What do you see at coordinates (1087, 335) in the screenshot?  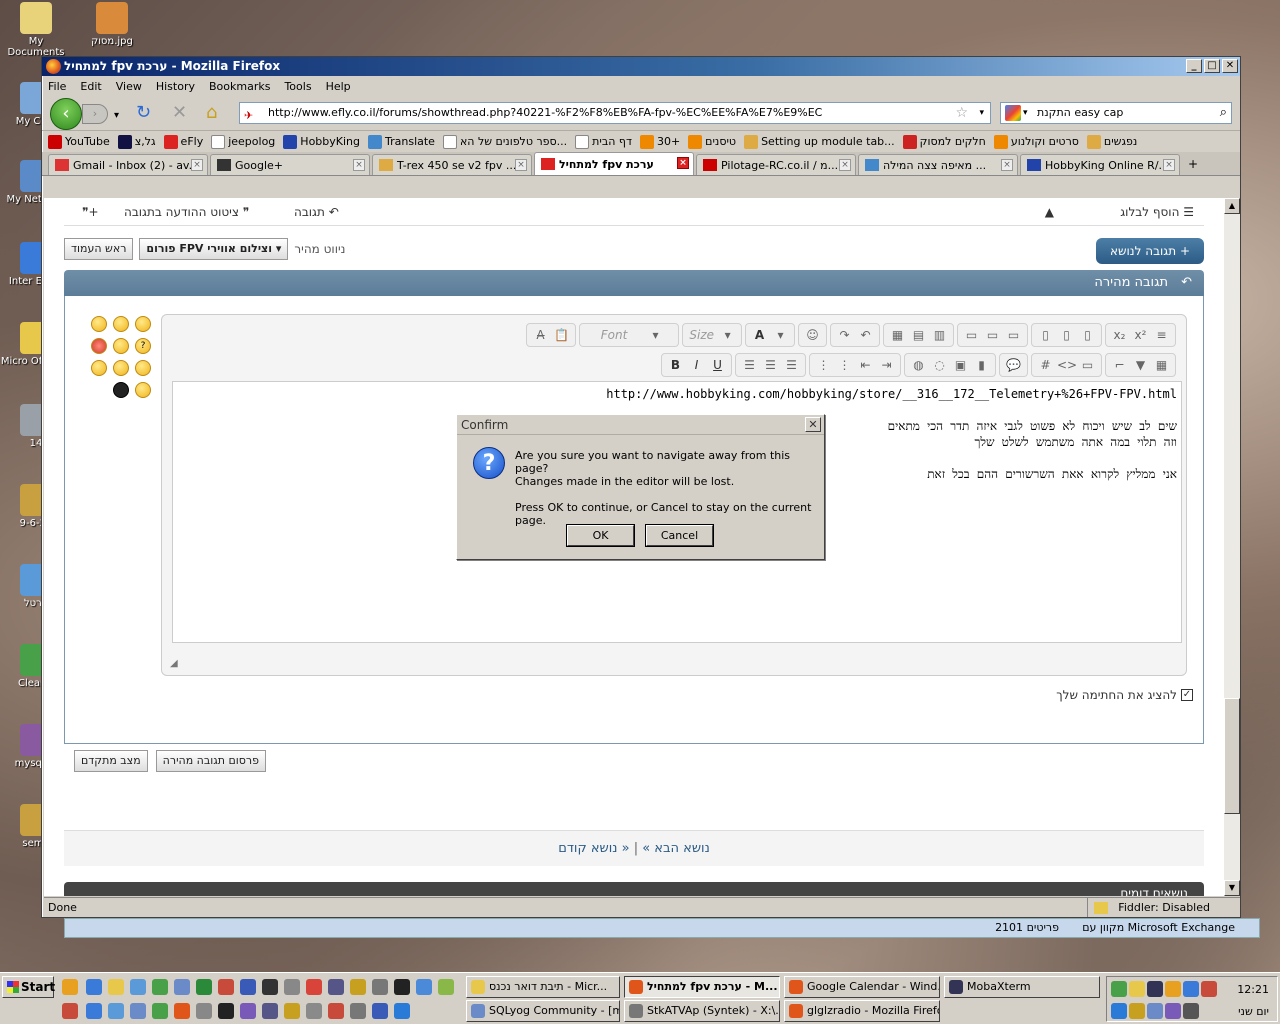 I see `doc-icon: ▯` at bounding box center [1087, 335].